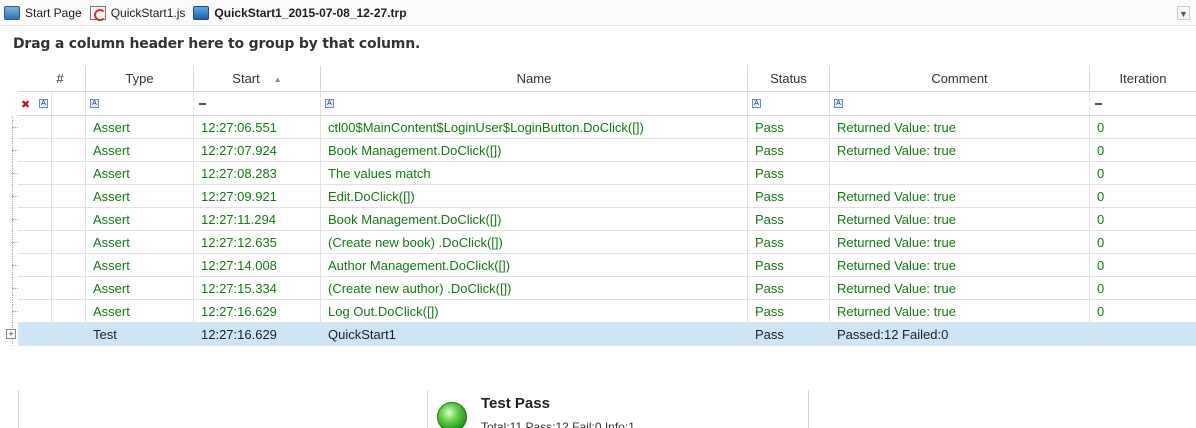 The height and width of the screenshot is (428, 1196). Describe the element at coordinates (257, 311) in the screenshot. I see `cell-start: 12:27:16.629` at that location.